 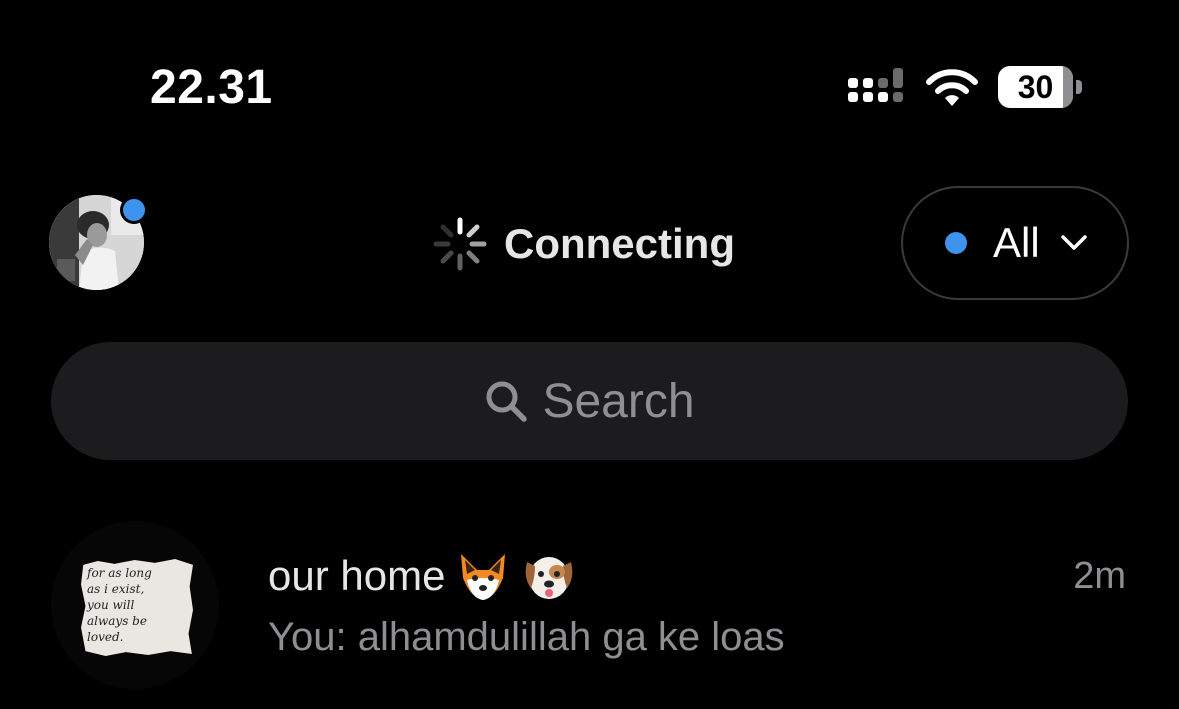 I want to click on filter-label: All, so click(x=1016, y=242).